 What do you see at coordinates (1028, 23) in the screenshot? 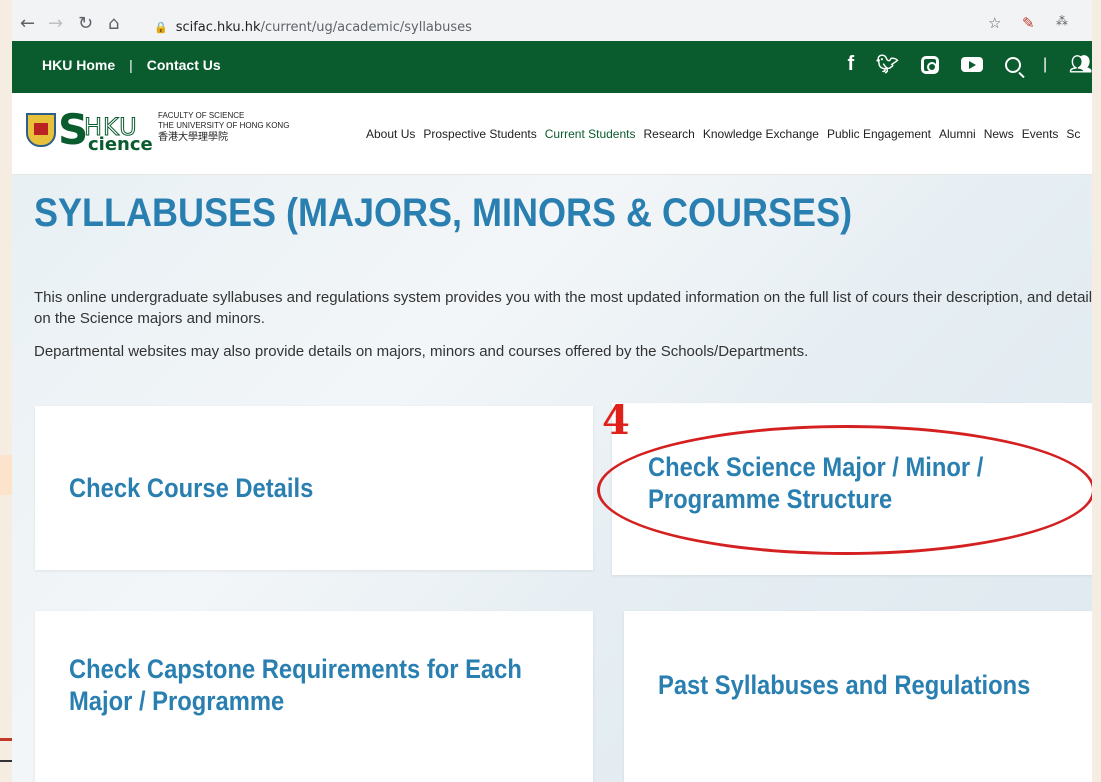
I see `extension-pen-icon: ✎` at bounding box center [1028, 23].